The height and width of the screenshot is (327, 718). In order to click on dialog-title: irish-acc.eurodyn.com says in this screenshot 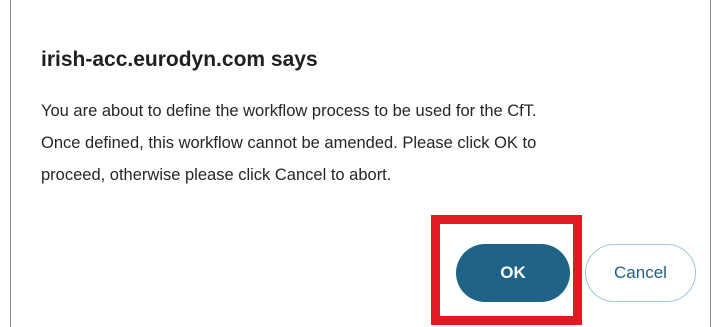, I will do `click(179, 59)`.